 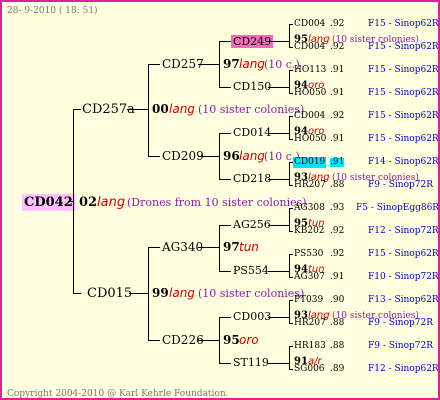 I want to click on gen4-year: .89, so click(x=337, y=369).